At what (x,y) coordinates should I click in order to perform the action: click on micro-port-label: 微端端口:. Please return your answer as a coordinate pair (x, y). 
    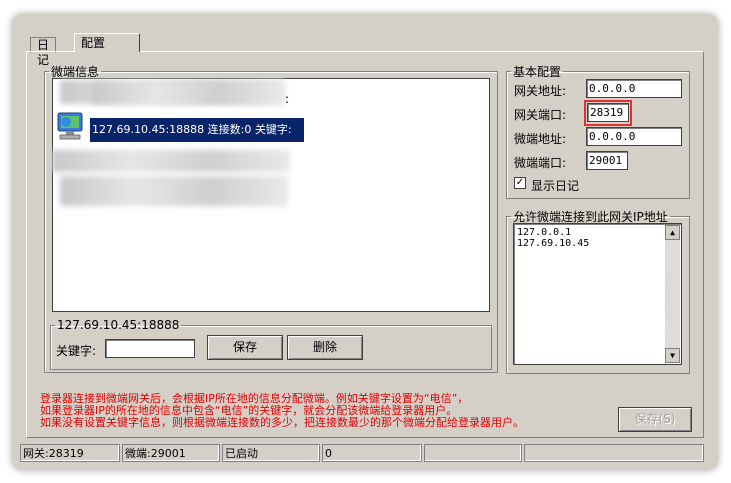
    Looking at the image, I should click on (540, 163).